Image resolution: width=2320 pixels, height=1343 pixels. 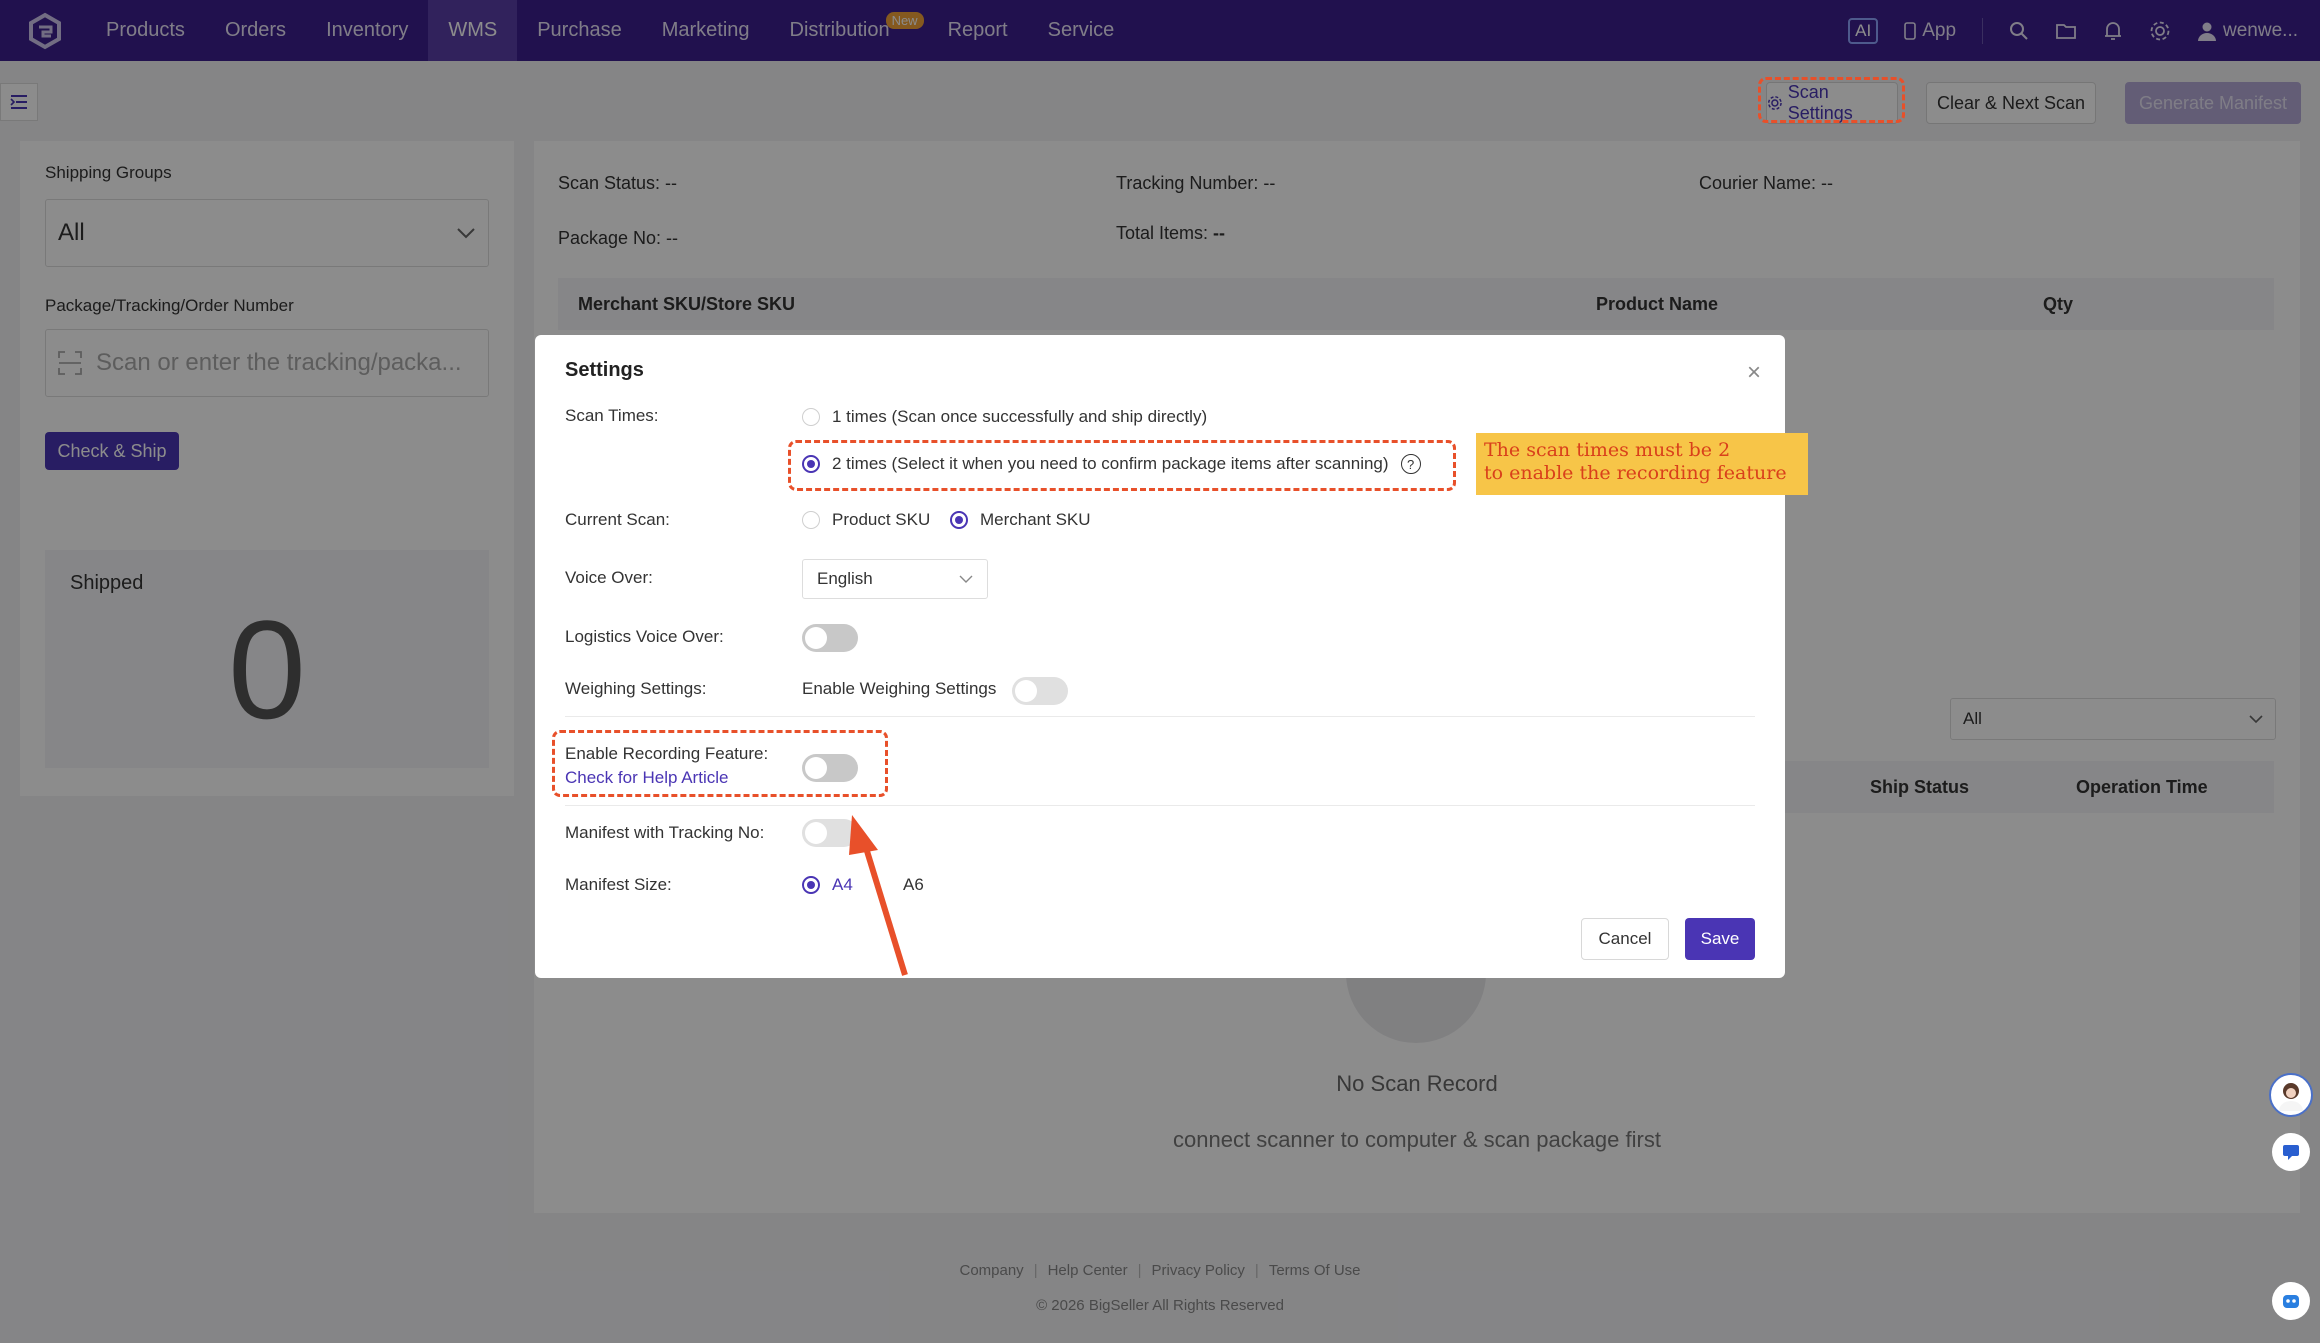 What do you see at coordinates (1122, 465) in the screenshot?
I see `annotation-highlight-scan-times` at bounding box center [1122, 465].